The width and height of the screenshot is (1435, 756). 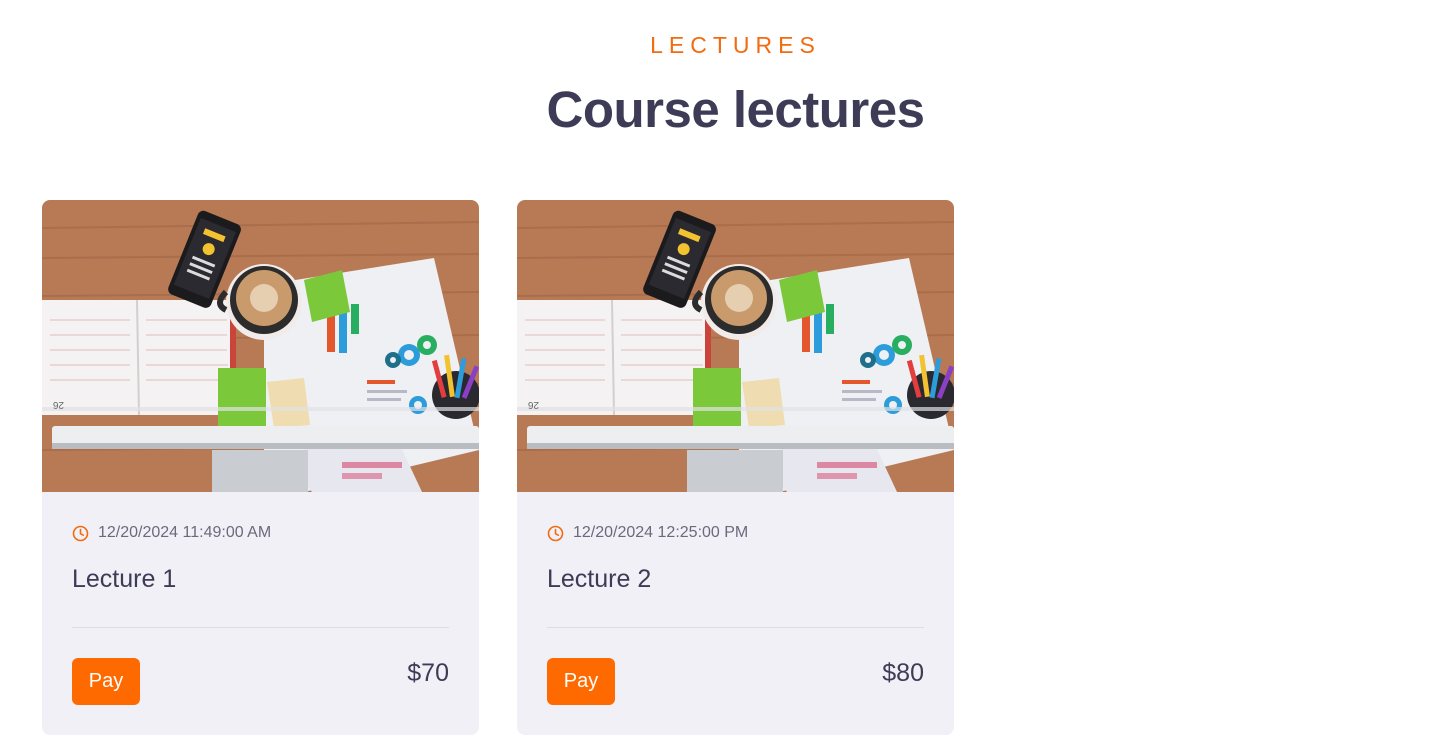 What do you see at coordinates (428, 673) in the screenshot?
I see `lecture-price: $70` at bounding box center [428, 673].